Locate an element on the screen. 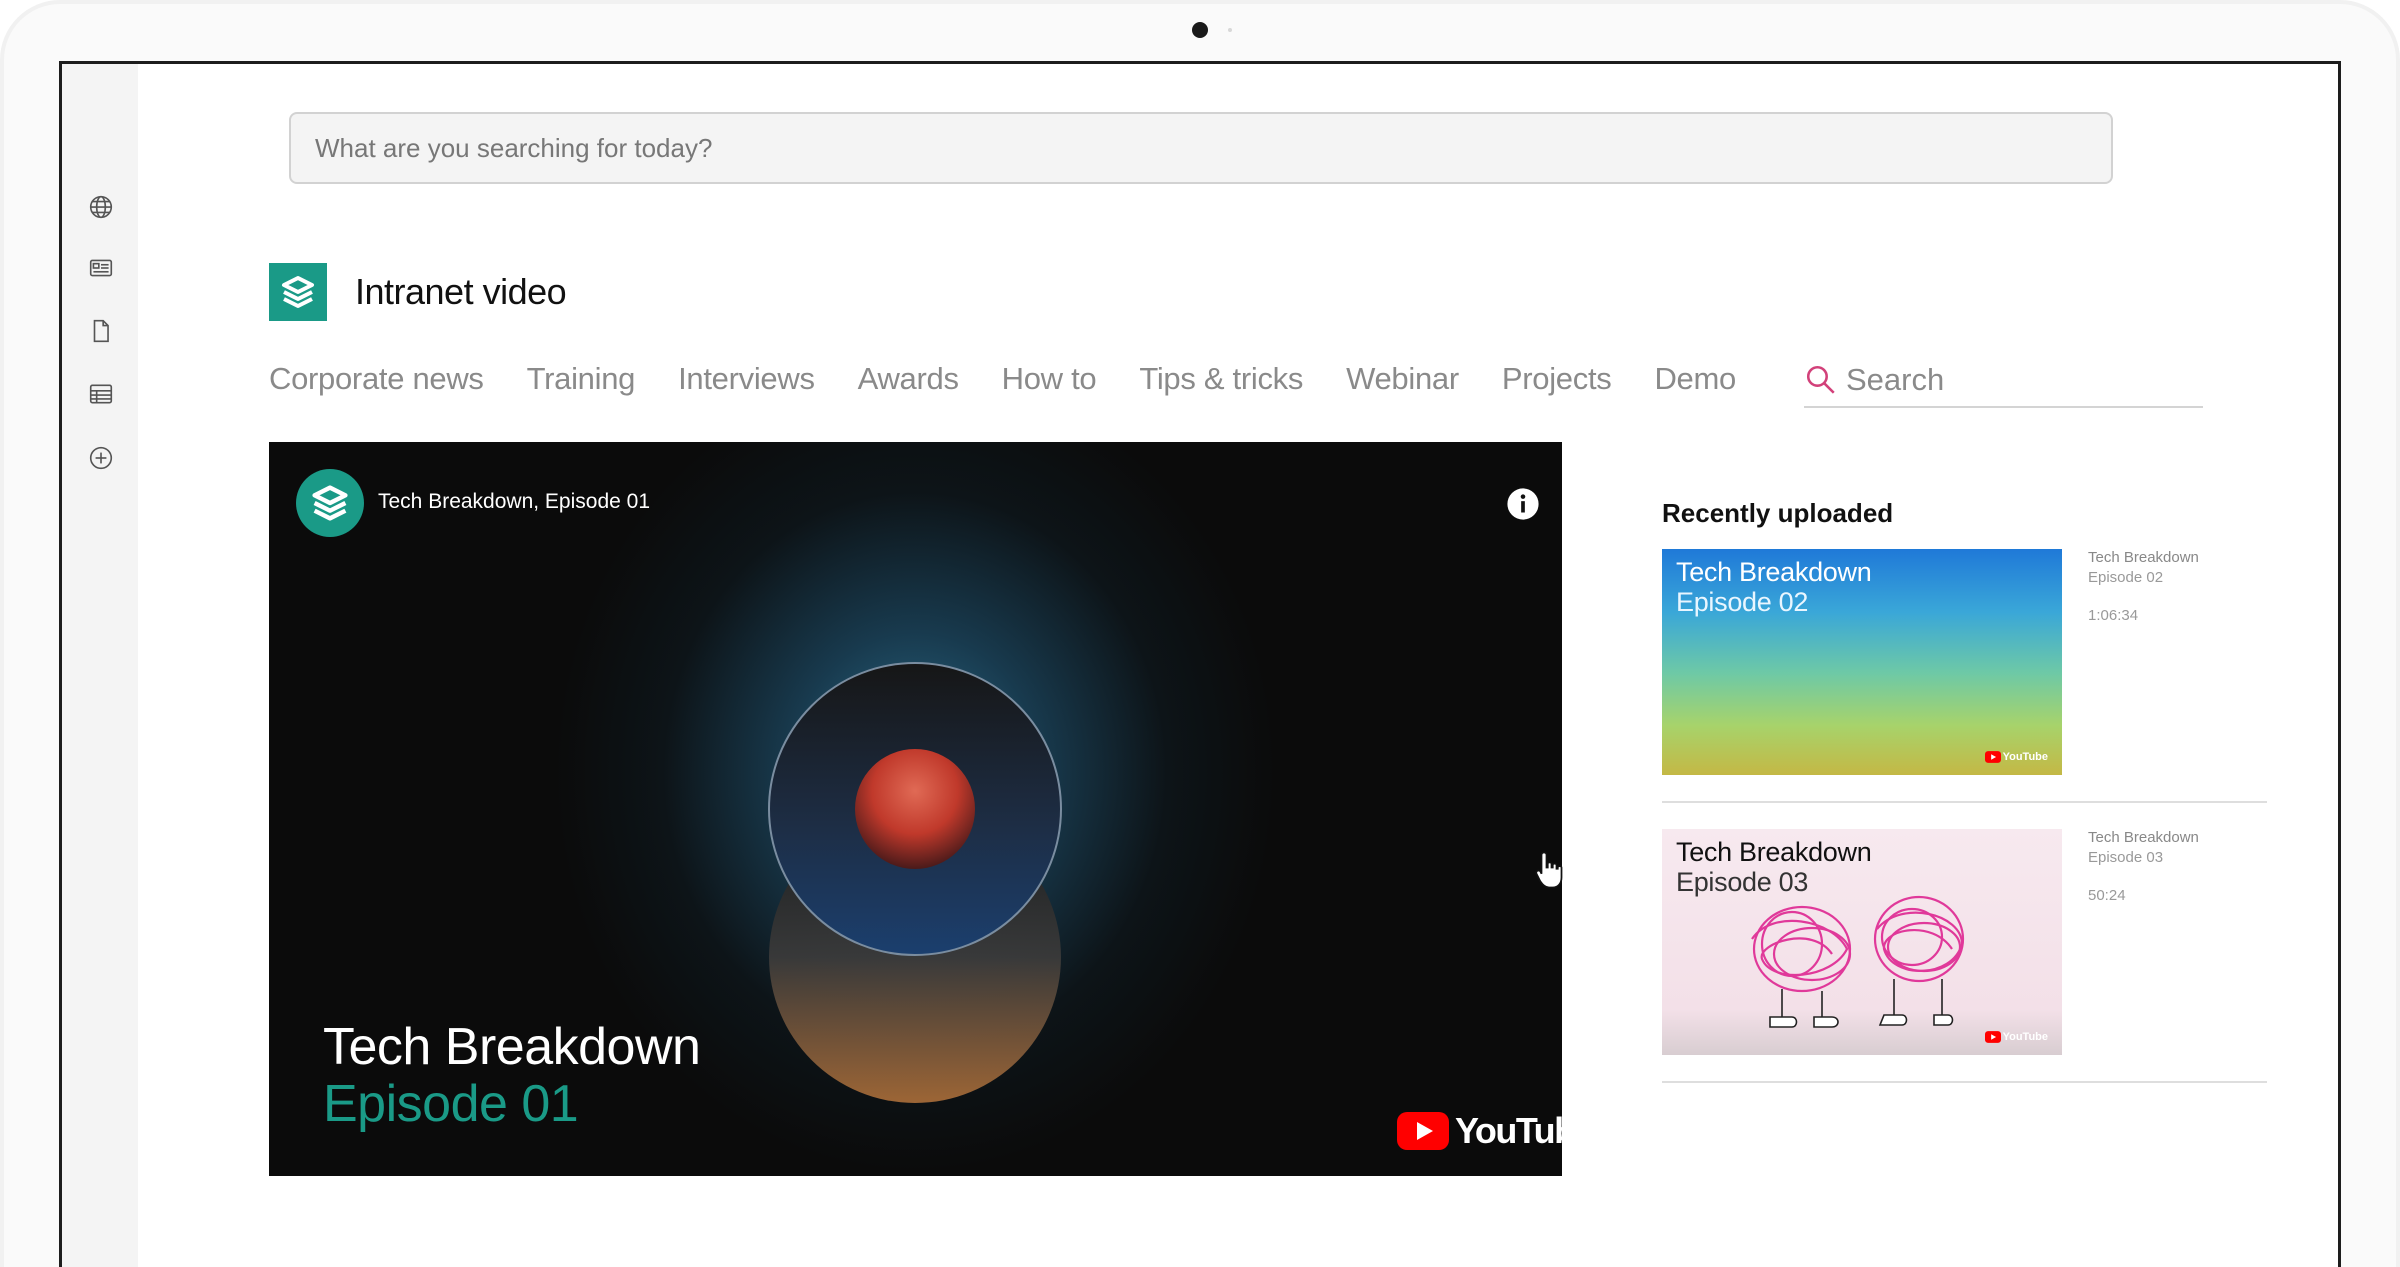 The image size is (2400, 1267). nav-search-label: Search is located at coordinates (1895, 379).